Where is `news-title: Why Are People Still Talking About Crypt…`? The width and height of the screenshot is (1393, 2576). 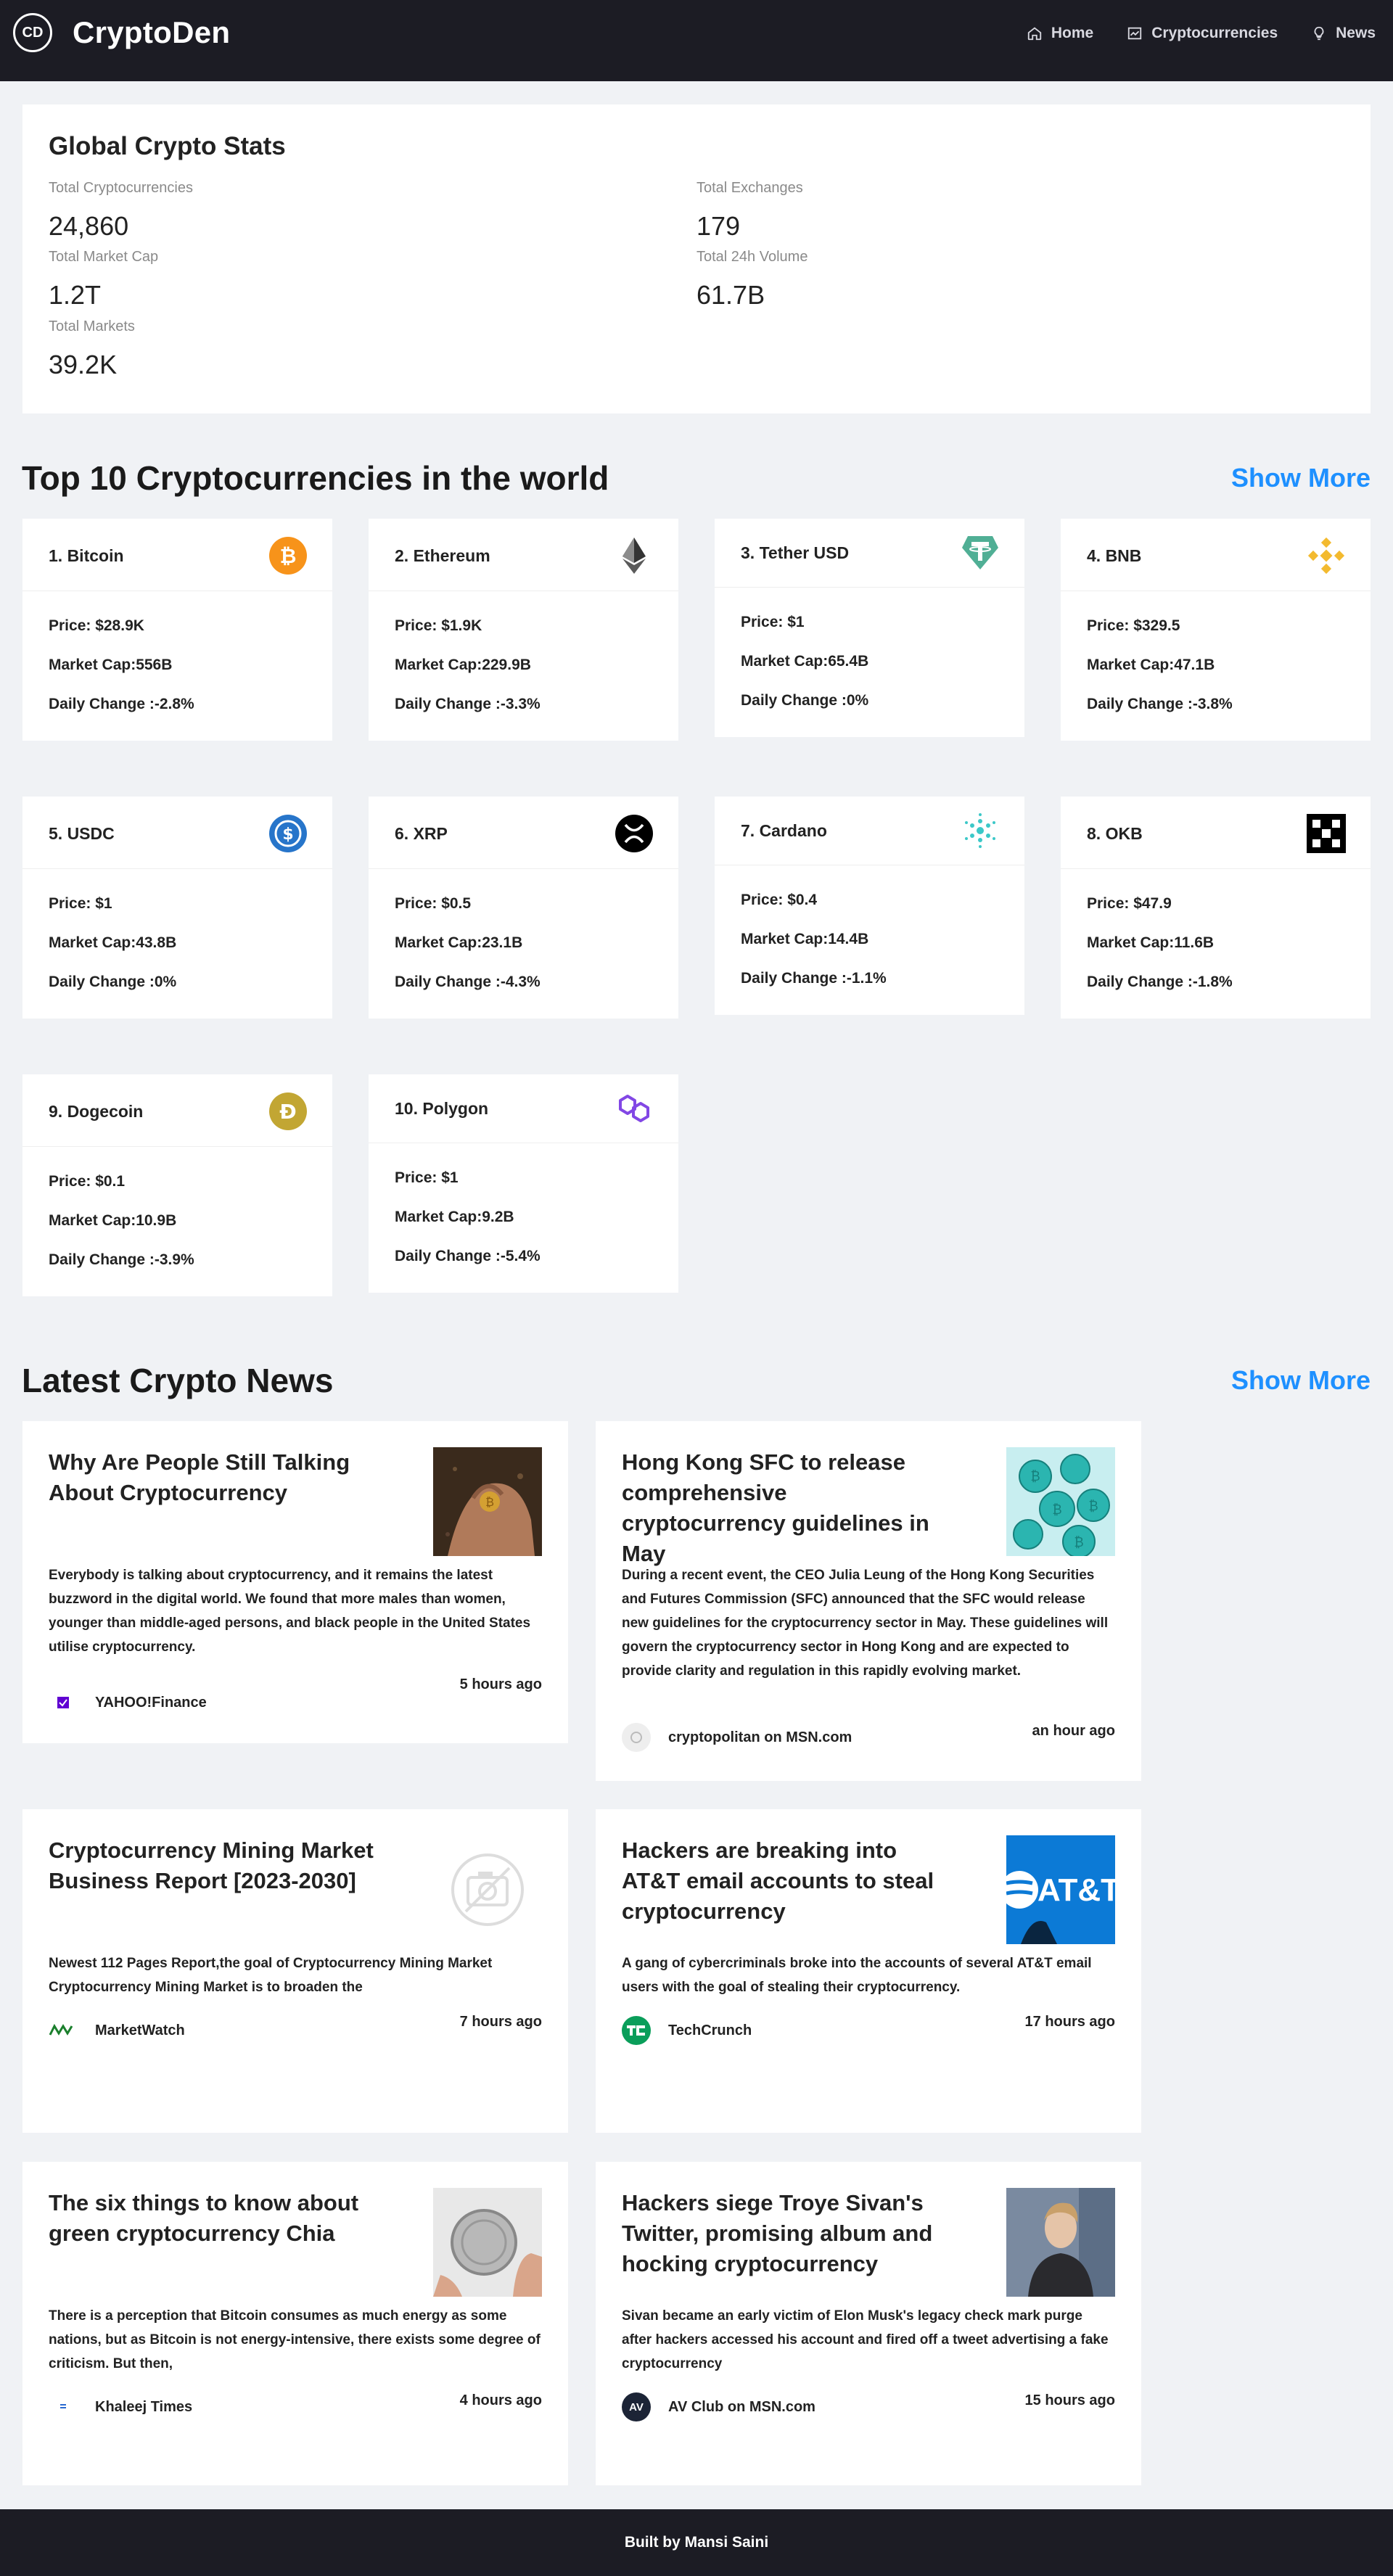
news-title: Why Are People Still Talking About Crypt… is located at coordinates (199, 1477).